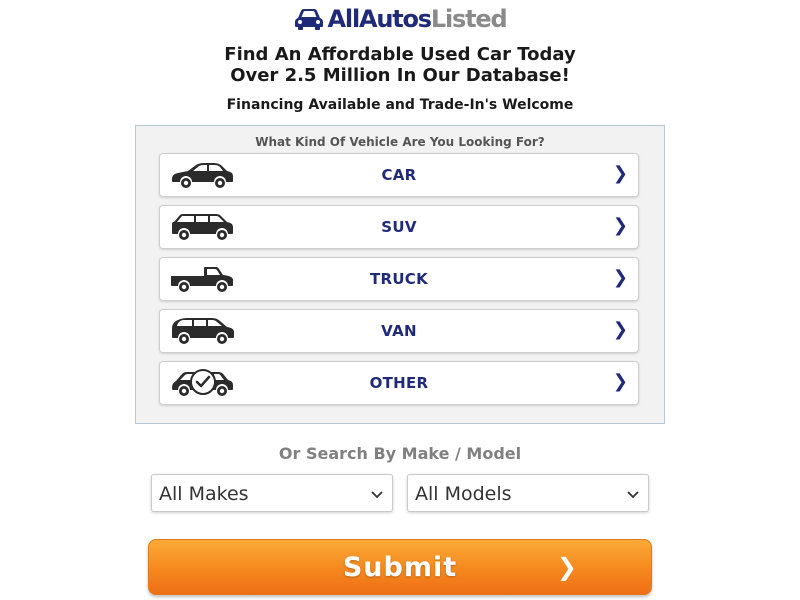 This screenshot has height=600, width=800. I want to click on vehicle-option-suv: SUV ❯, so click(399, 227).